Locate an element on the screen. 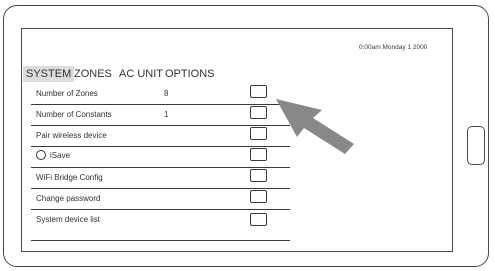 The image size is (495, 271). row-label: Change password is located at coordinates (68, 198).